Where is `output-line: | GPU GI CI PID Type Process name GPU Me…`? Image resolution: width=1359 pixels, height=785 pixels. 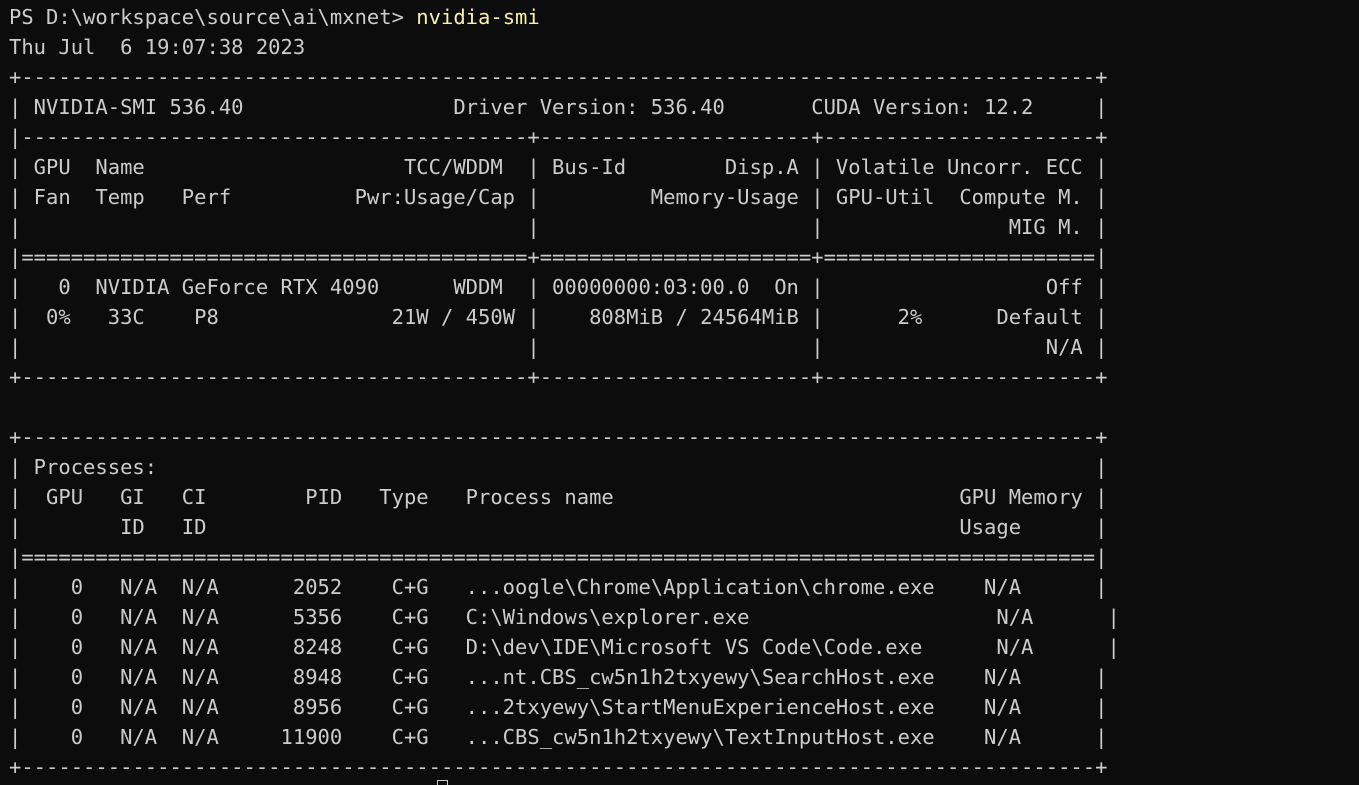
output-line: | GPU GI CI PID Type Process name GPU Me… is located at coordinates (558, 497).